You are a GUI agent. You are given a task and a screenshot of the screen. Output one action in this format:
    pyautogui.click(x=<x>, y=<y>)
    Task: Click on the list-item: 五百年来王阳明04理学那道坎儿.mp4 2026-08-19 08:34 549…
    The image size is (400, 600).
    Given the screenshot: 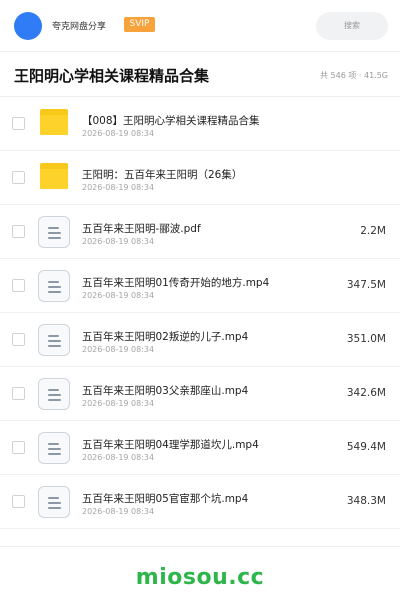 What is the action you would take?
    pyautogui.click(x=200, y=448)
    